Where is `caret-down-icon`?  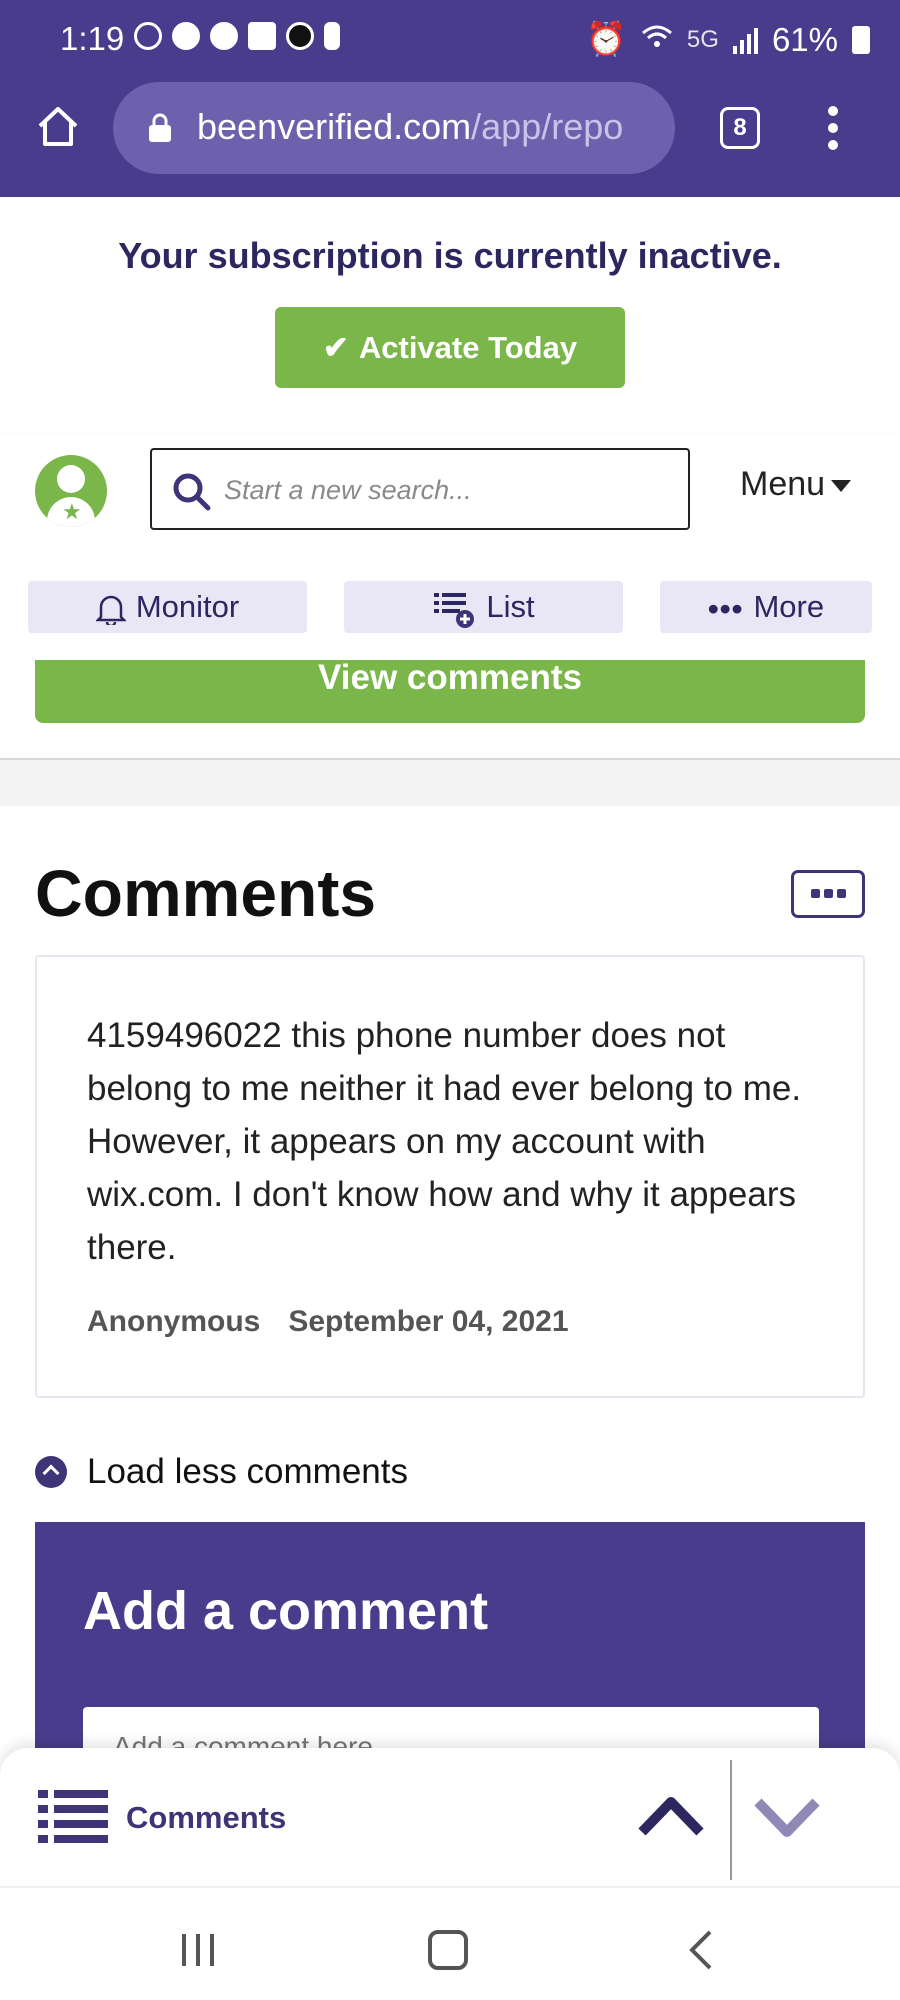
caret-down-icon is located at coordinates (841, 486).